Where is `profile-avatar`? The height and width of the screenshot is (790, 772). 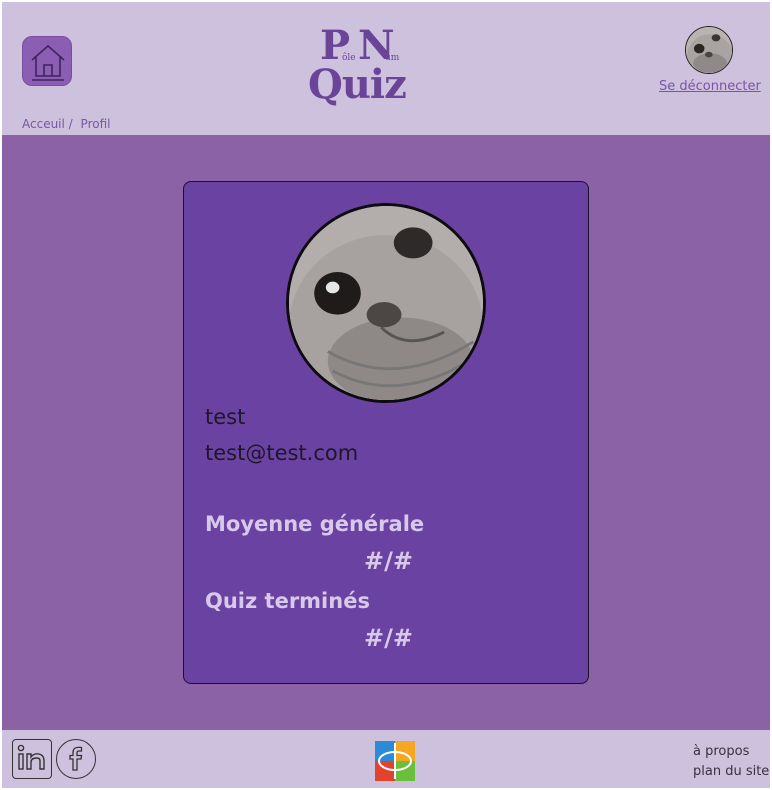
profile-avatar is located at coordinates (386, 303).